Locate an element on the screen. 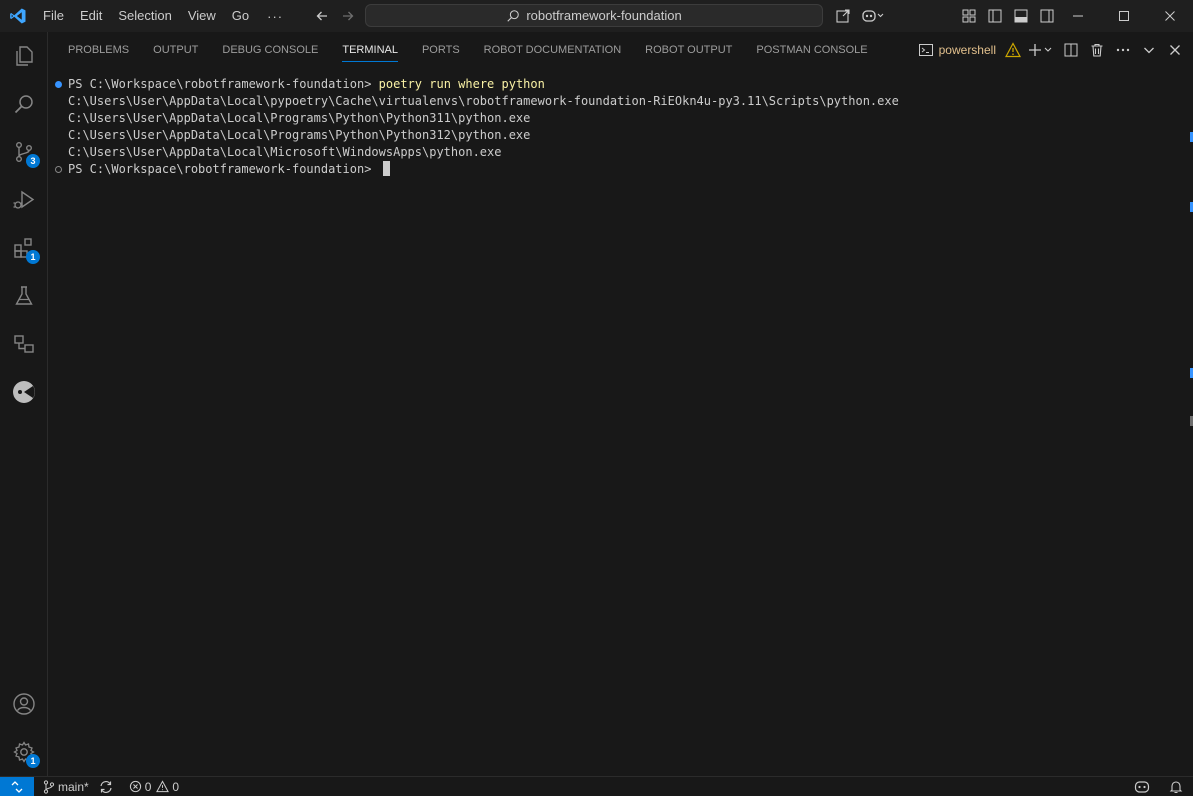  command-center-text: robotframework-foundation is located at coordinates (604, 15).